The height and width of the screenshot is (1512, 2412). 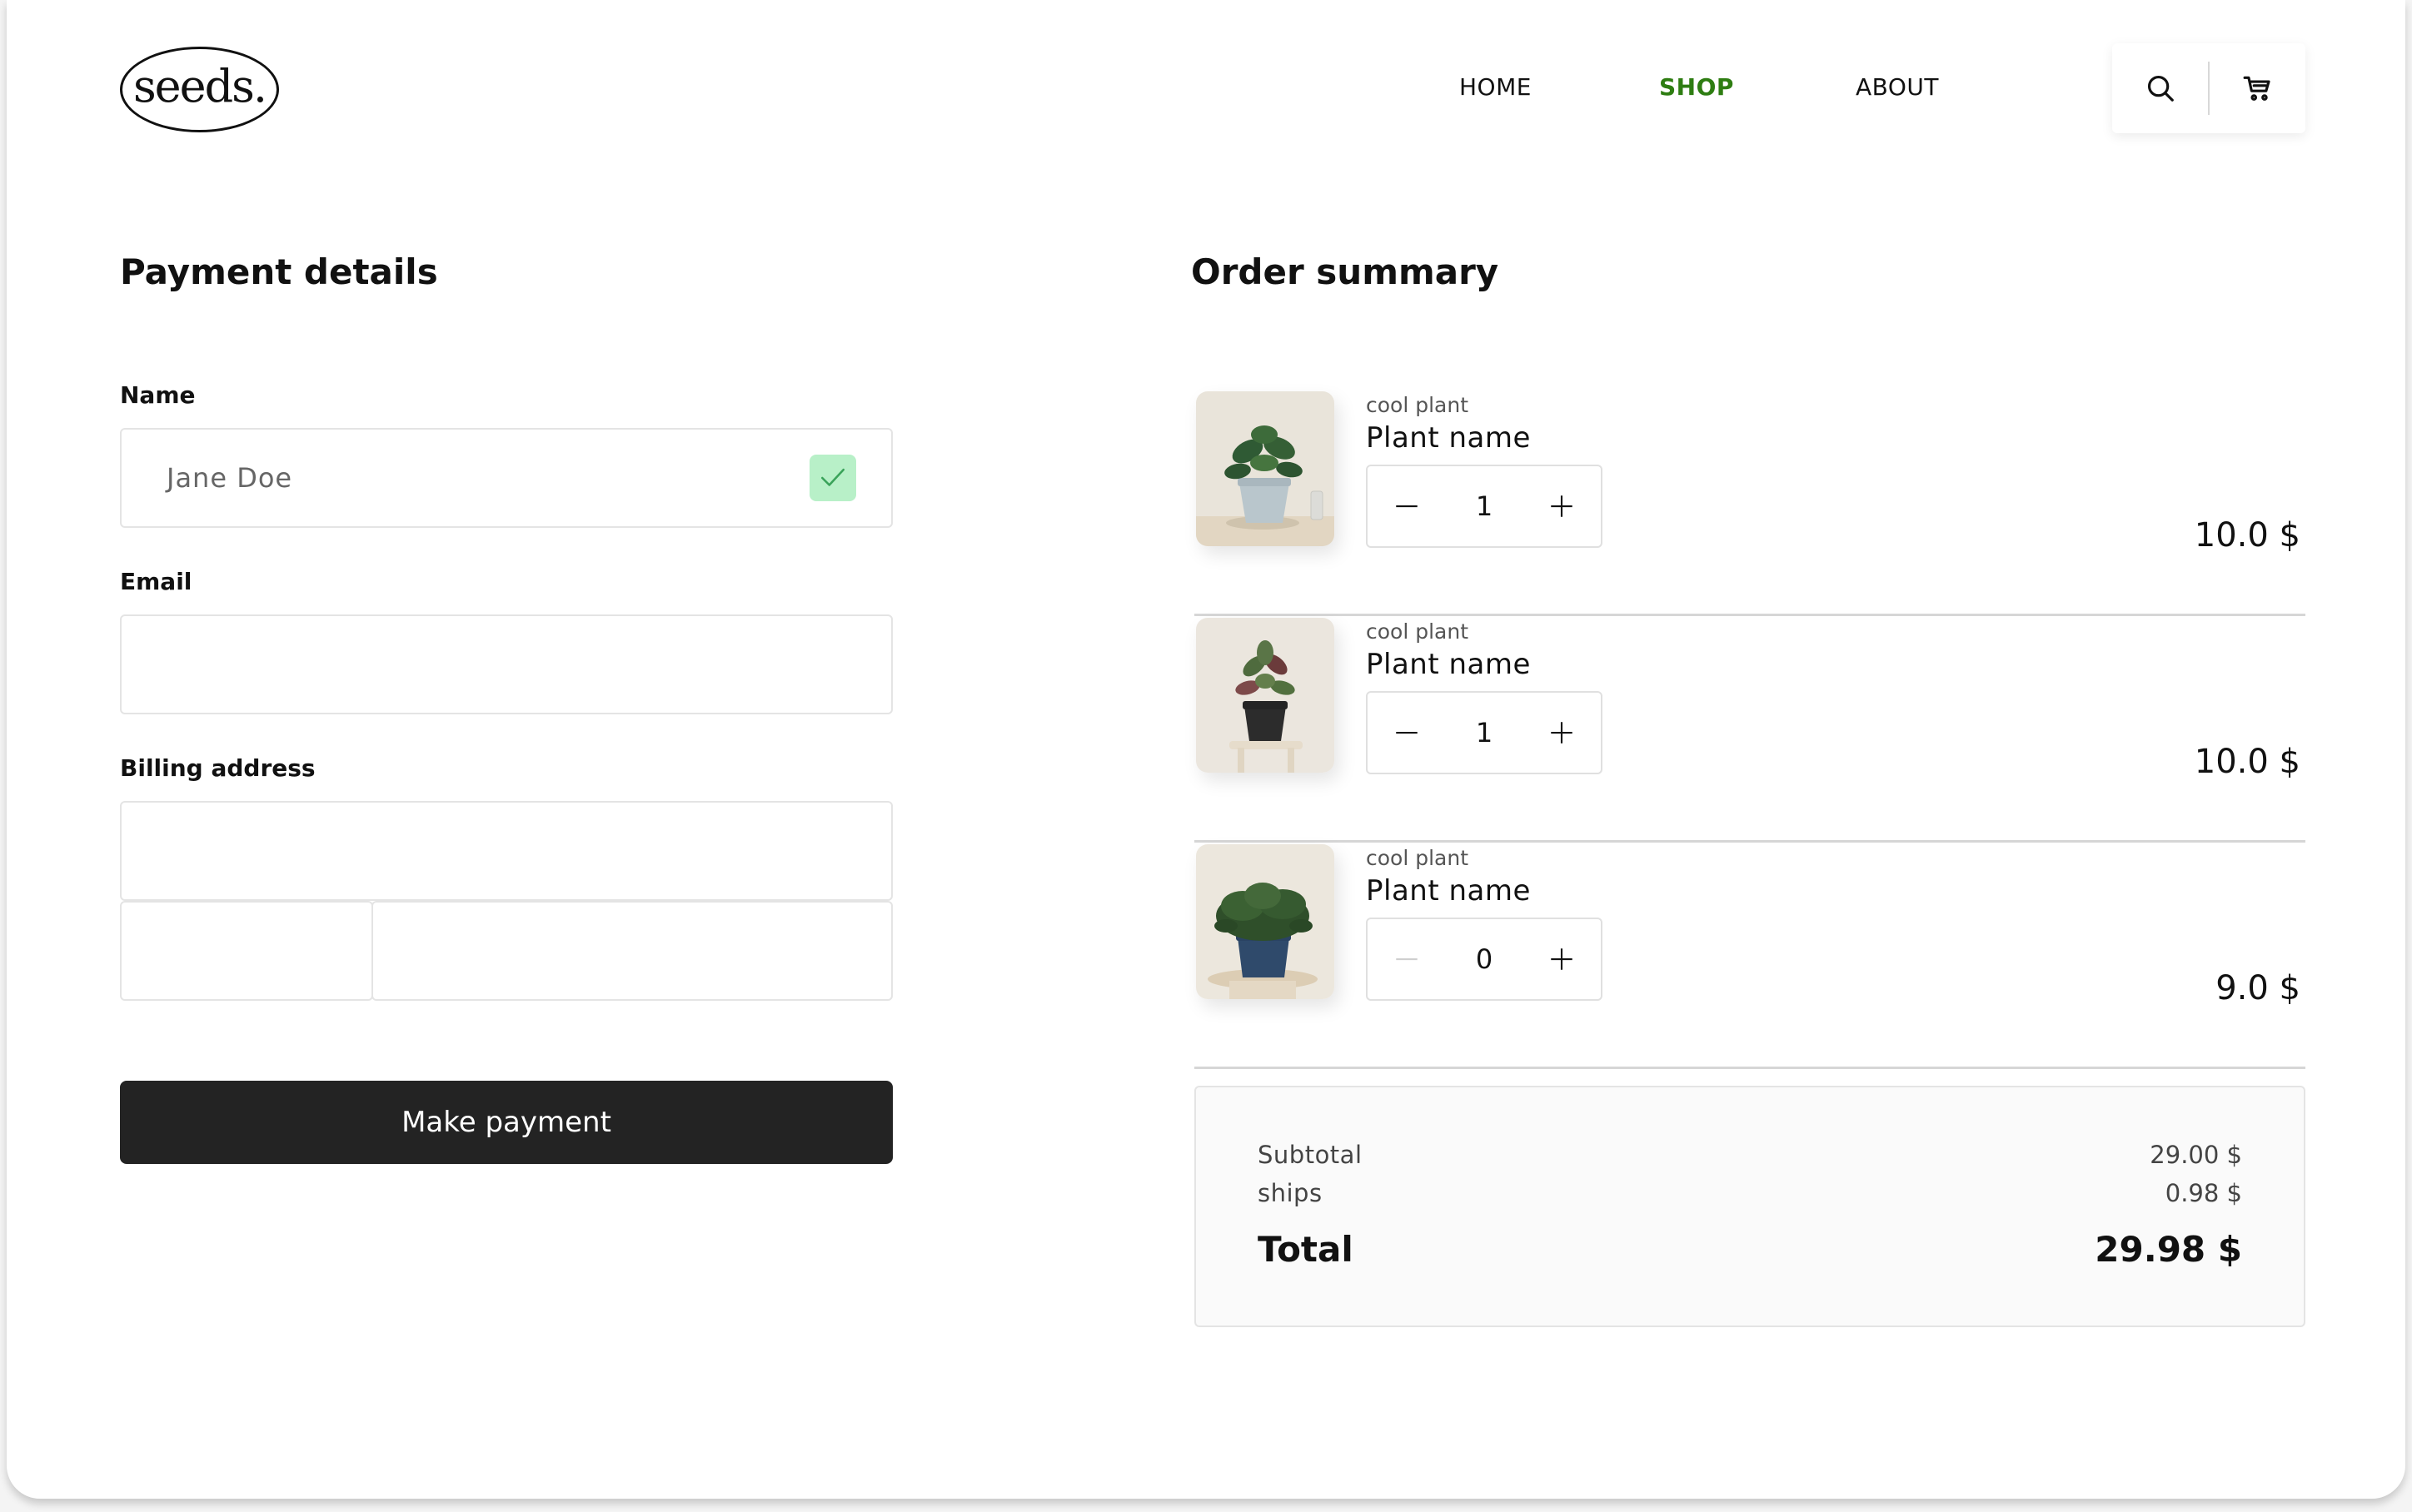 What do you see at coordinates (1750, 956) in the screenshot?
I see `order-item: cool plant Plant name 0 9.0 $` at bounding box center [1750, 956].